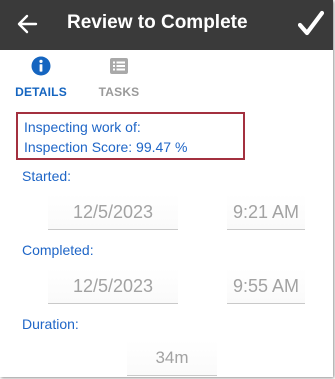 This screenshot has width=335, height=379. I want to click on app-bar: Review to Complete, so click(166, 25).